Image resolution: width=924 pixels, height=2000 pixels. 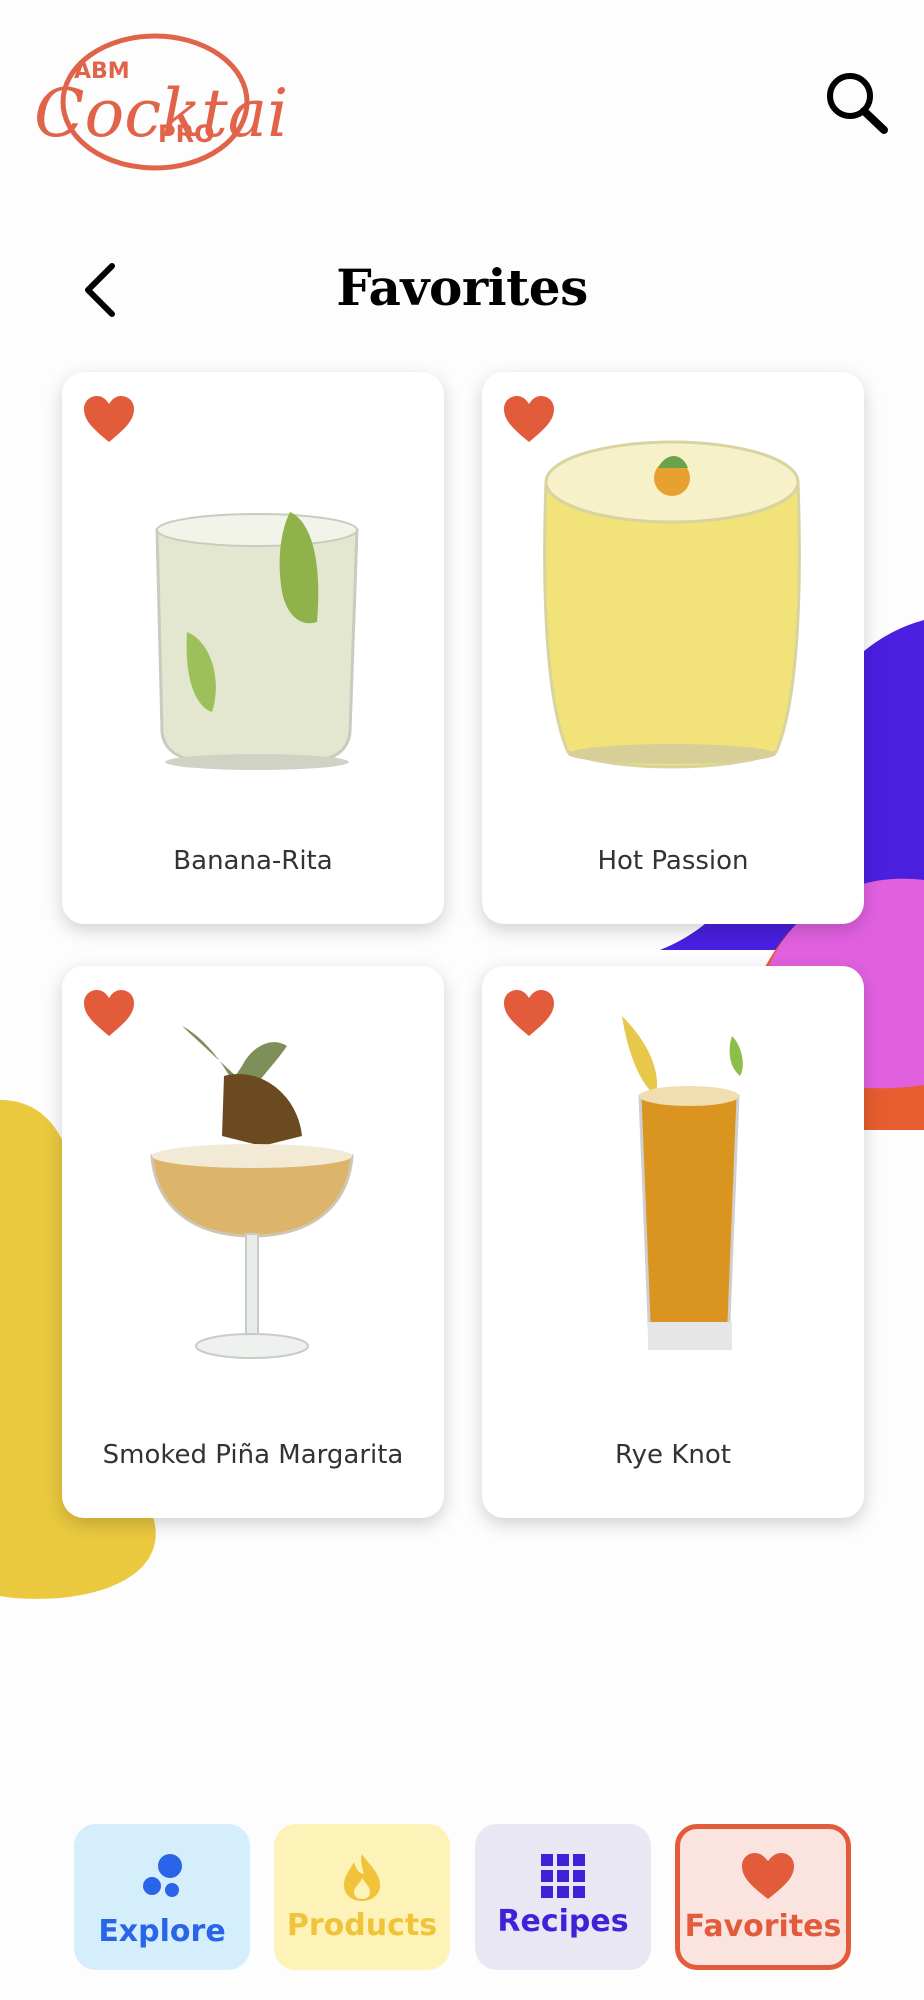 I want to click on tab-label: Favorites, so click(x=763, y=1926).